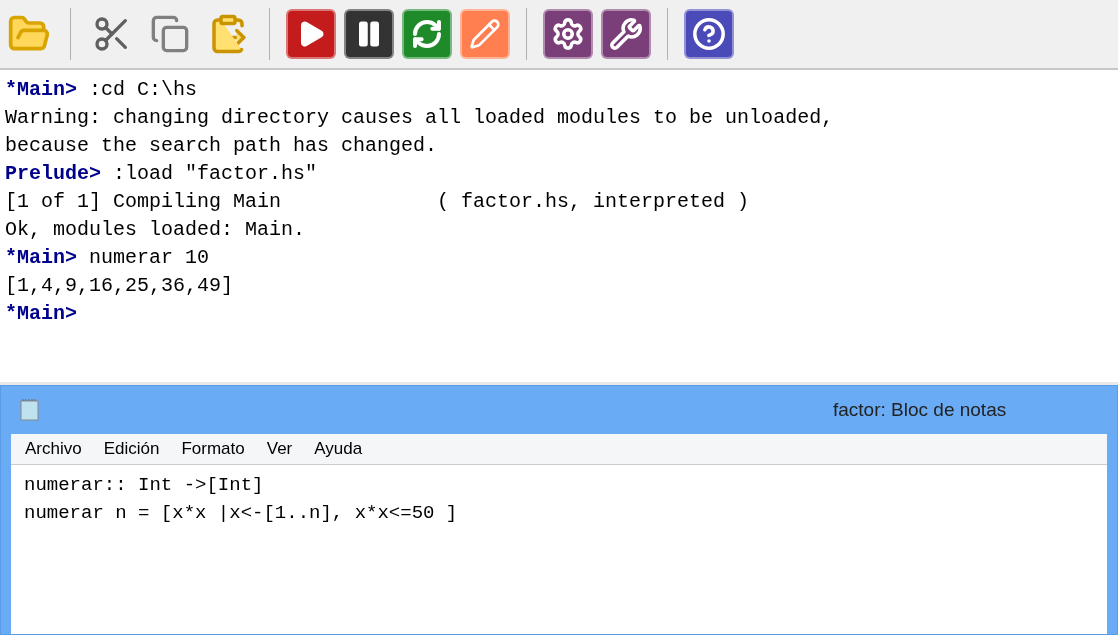  I want to click on output-line: [1,4,9,16,25,36,49], so click(119, 286).